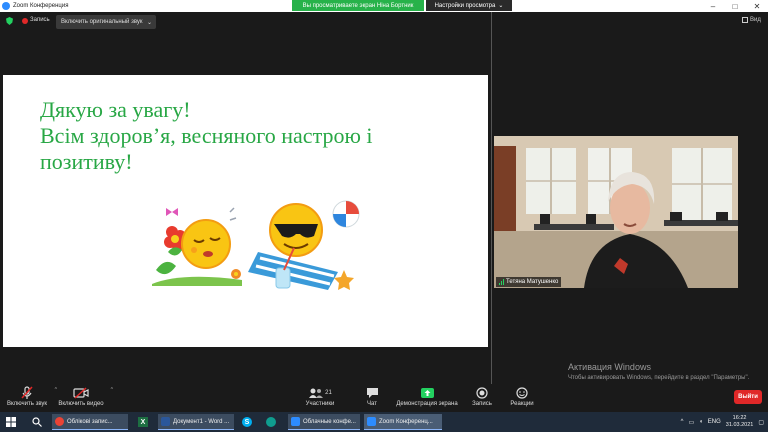 This screenshot has height=432, width=768. I want to click on zoom-logo-icon, so click(6, 6).